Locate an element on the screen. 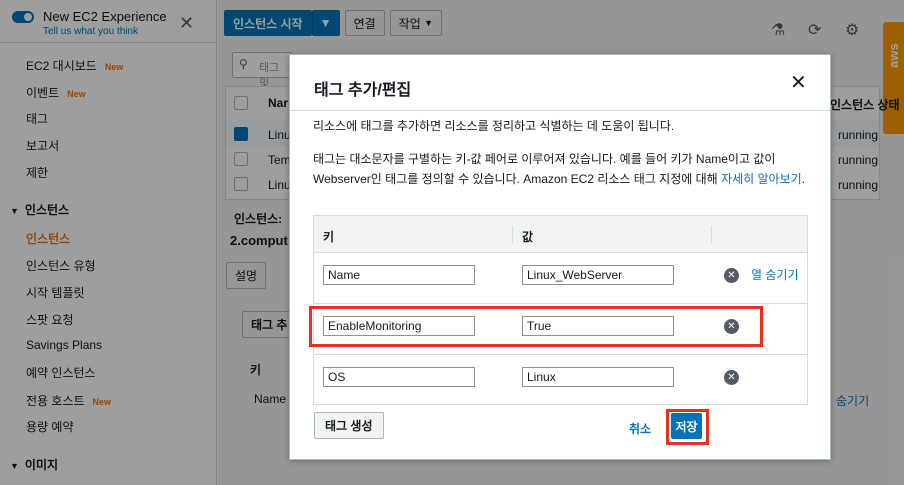 This screenshot has height=485, width=904. tag-row: ✕ 열 숨기기 is located at coordinates (560, 278).